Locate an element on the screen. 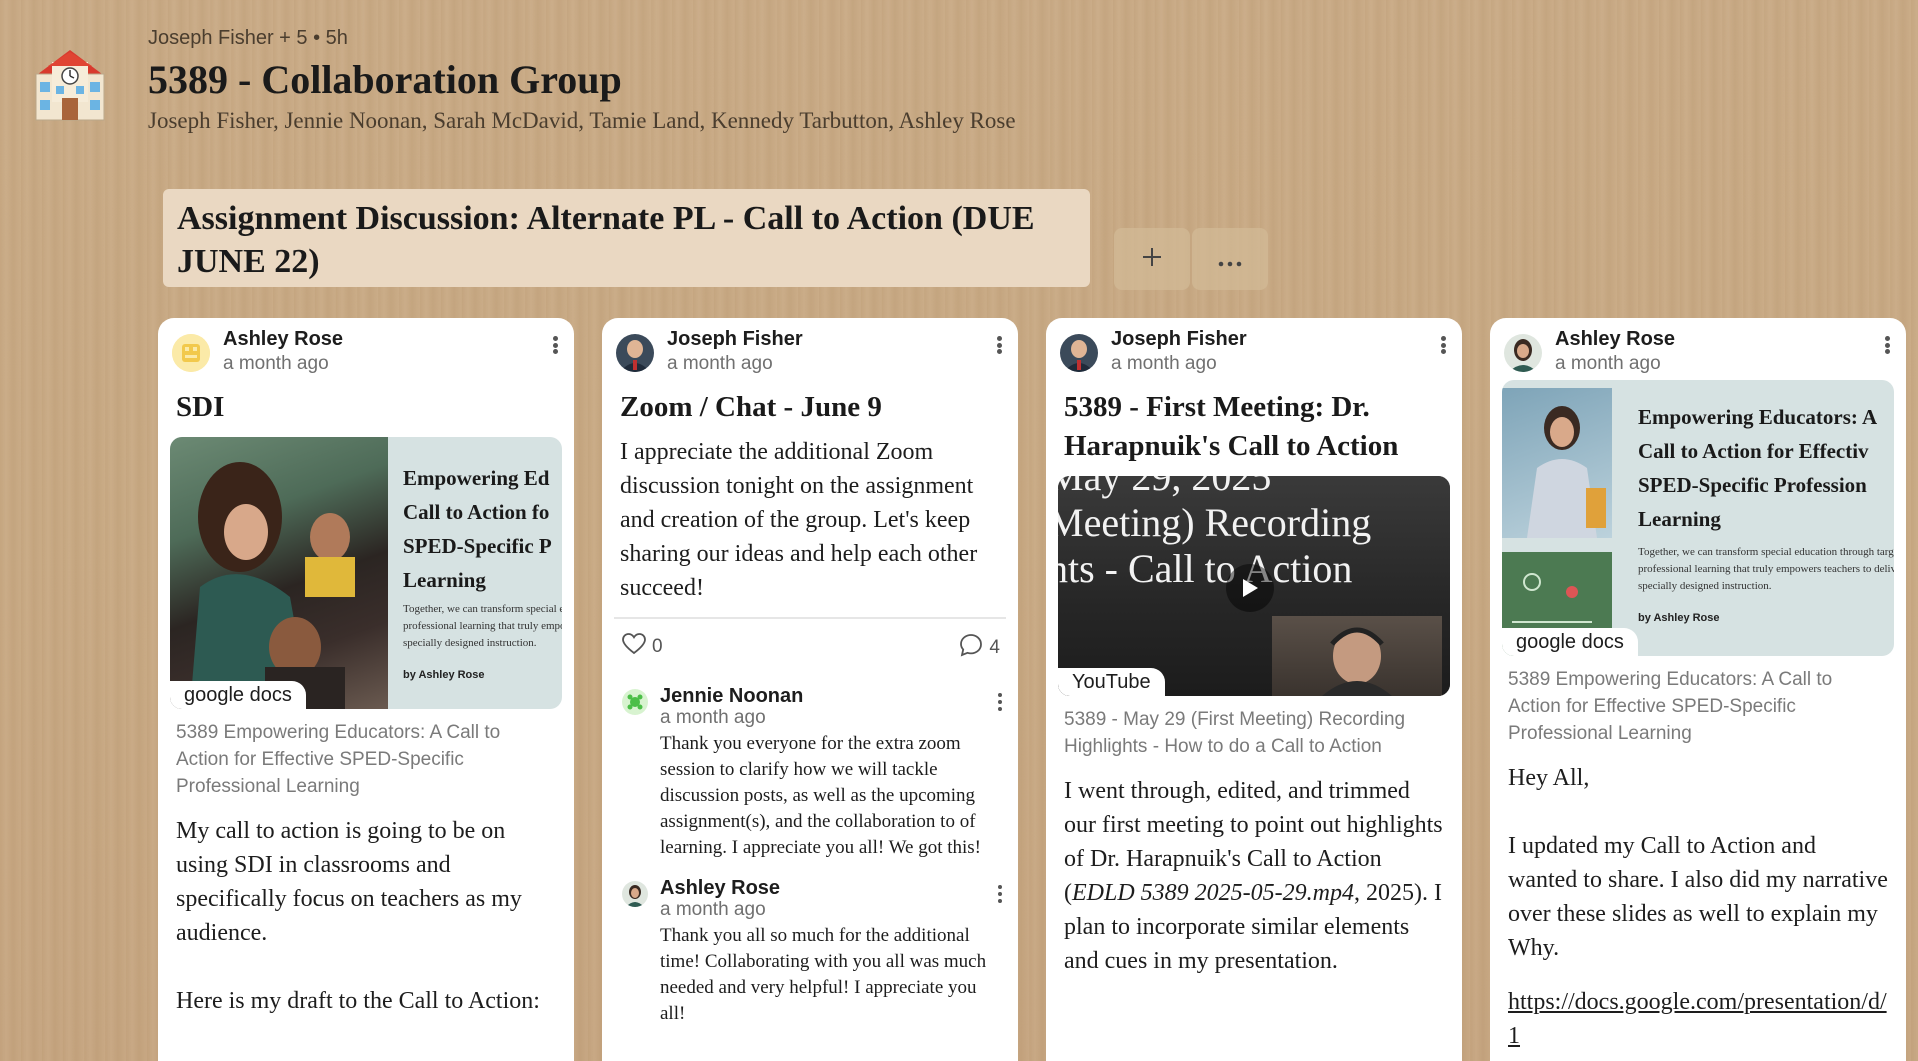  like-button: 0 is located at coordinates (642, 647).